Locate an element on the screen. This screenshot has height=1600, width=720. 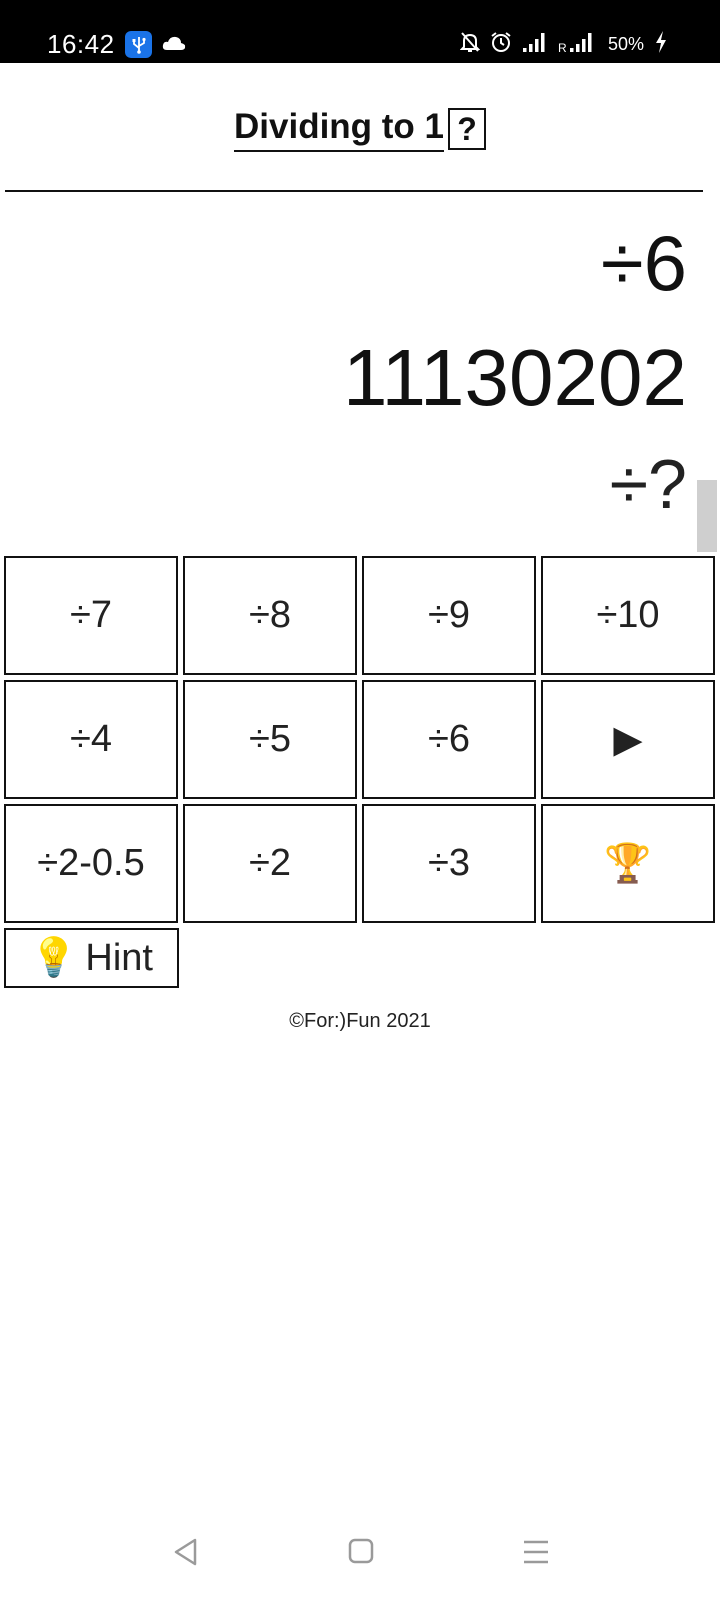
home-icon is located at coordinates (361, 1553).